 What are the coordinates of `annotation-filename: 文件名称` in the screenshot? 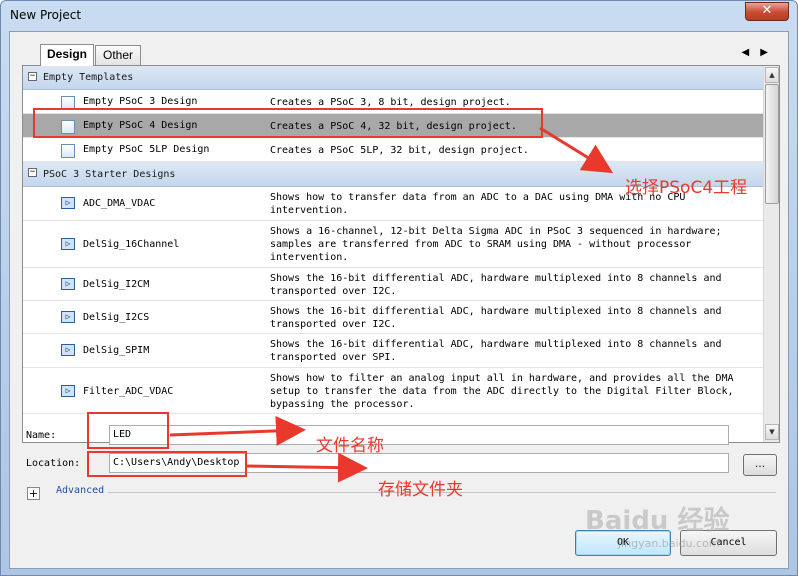 It's located at (350, 446).